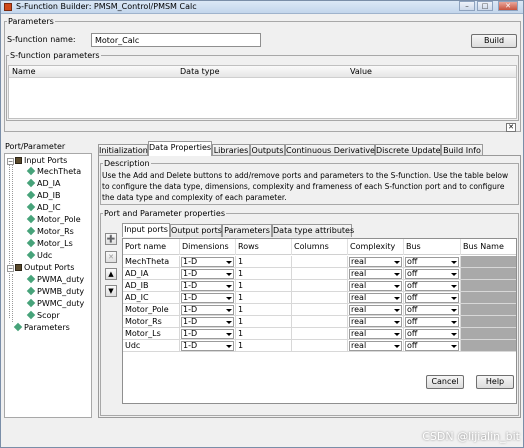 The height and width of the screenshot is (448, 524). I want to click on close-button: ✕, so click(508, 6).